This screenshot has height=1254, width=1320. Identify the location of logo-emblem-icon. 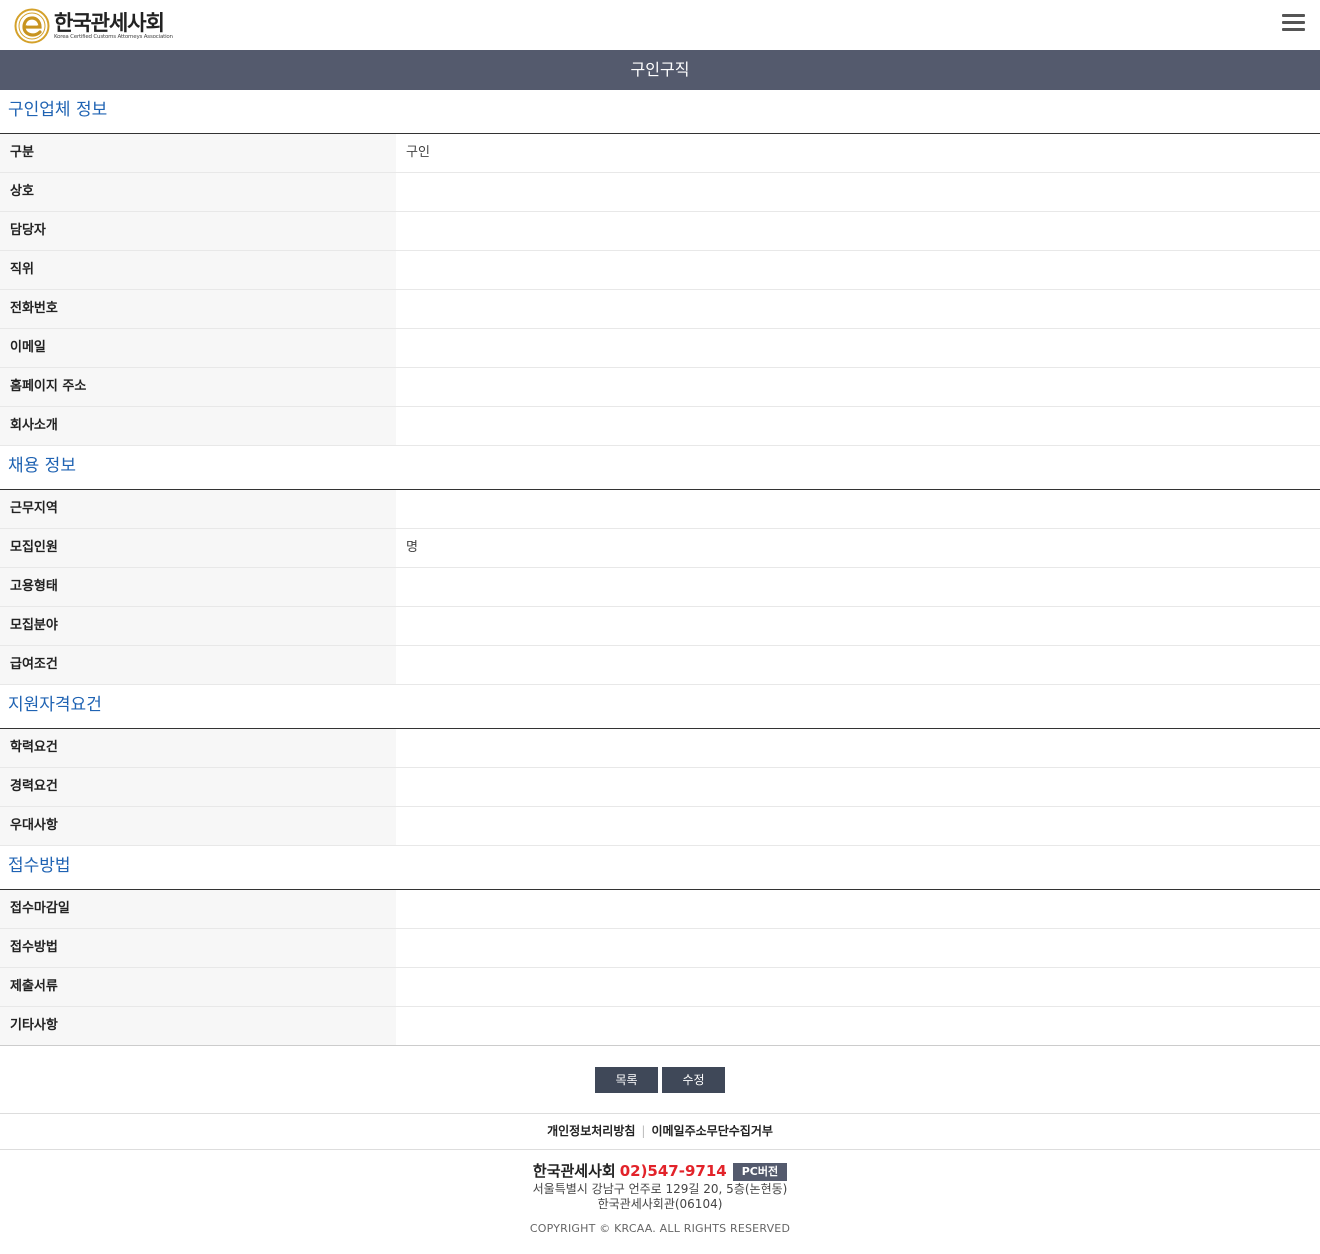
(32, 26).